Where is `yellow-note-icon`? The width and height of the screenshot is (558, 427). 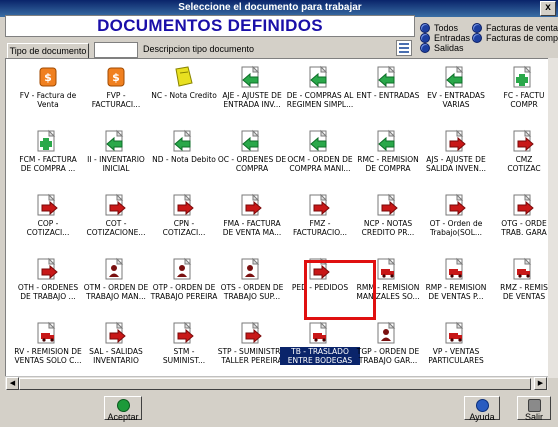
yellow-note-icon is located at coordinates (184, 77).